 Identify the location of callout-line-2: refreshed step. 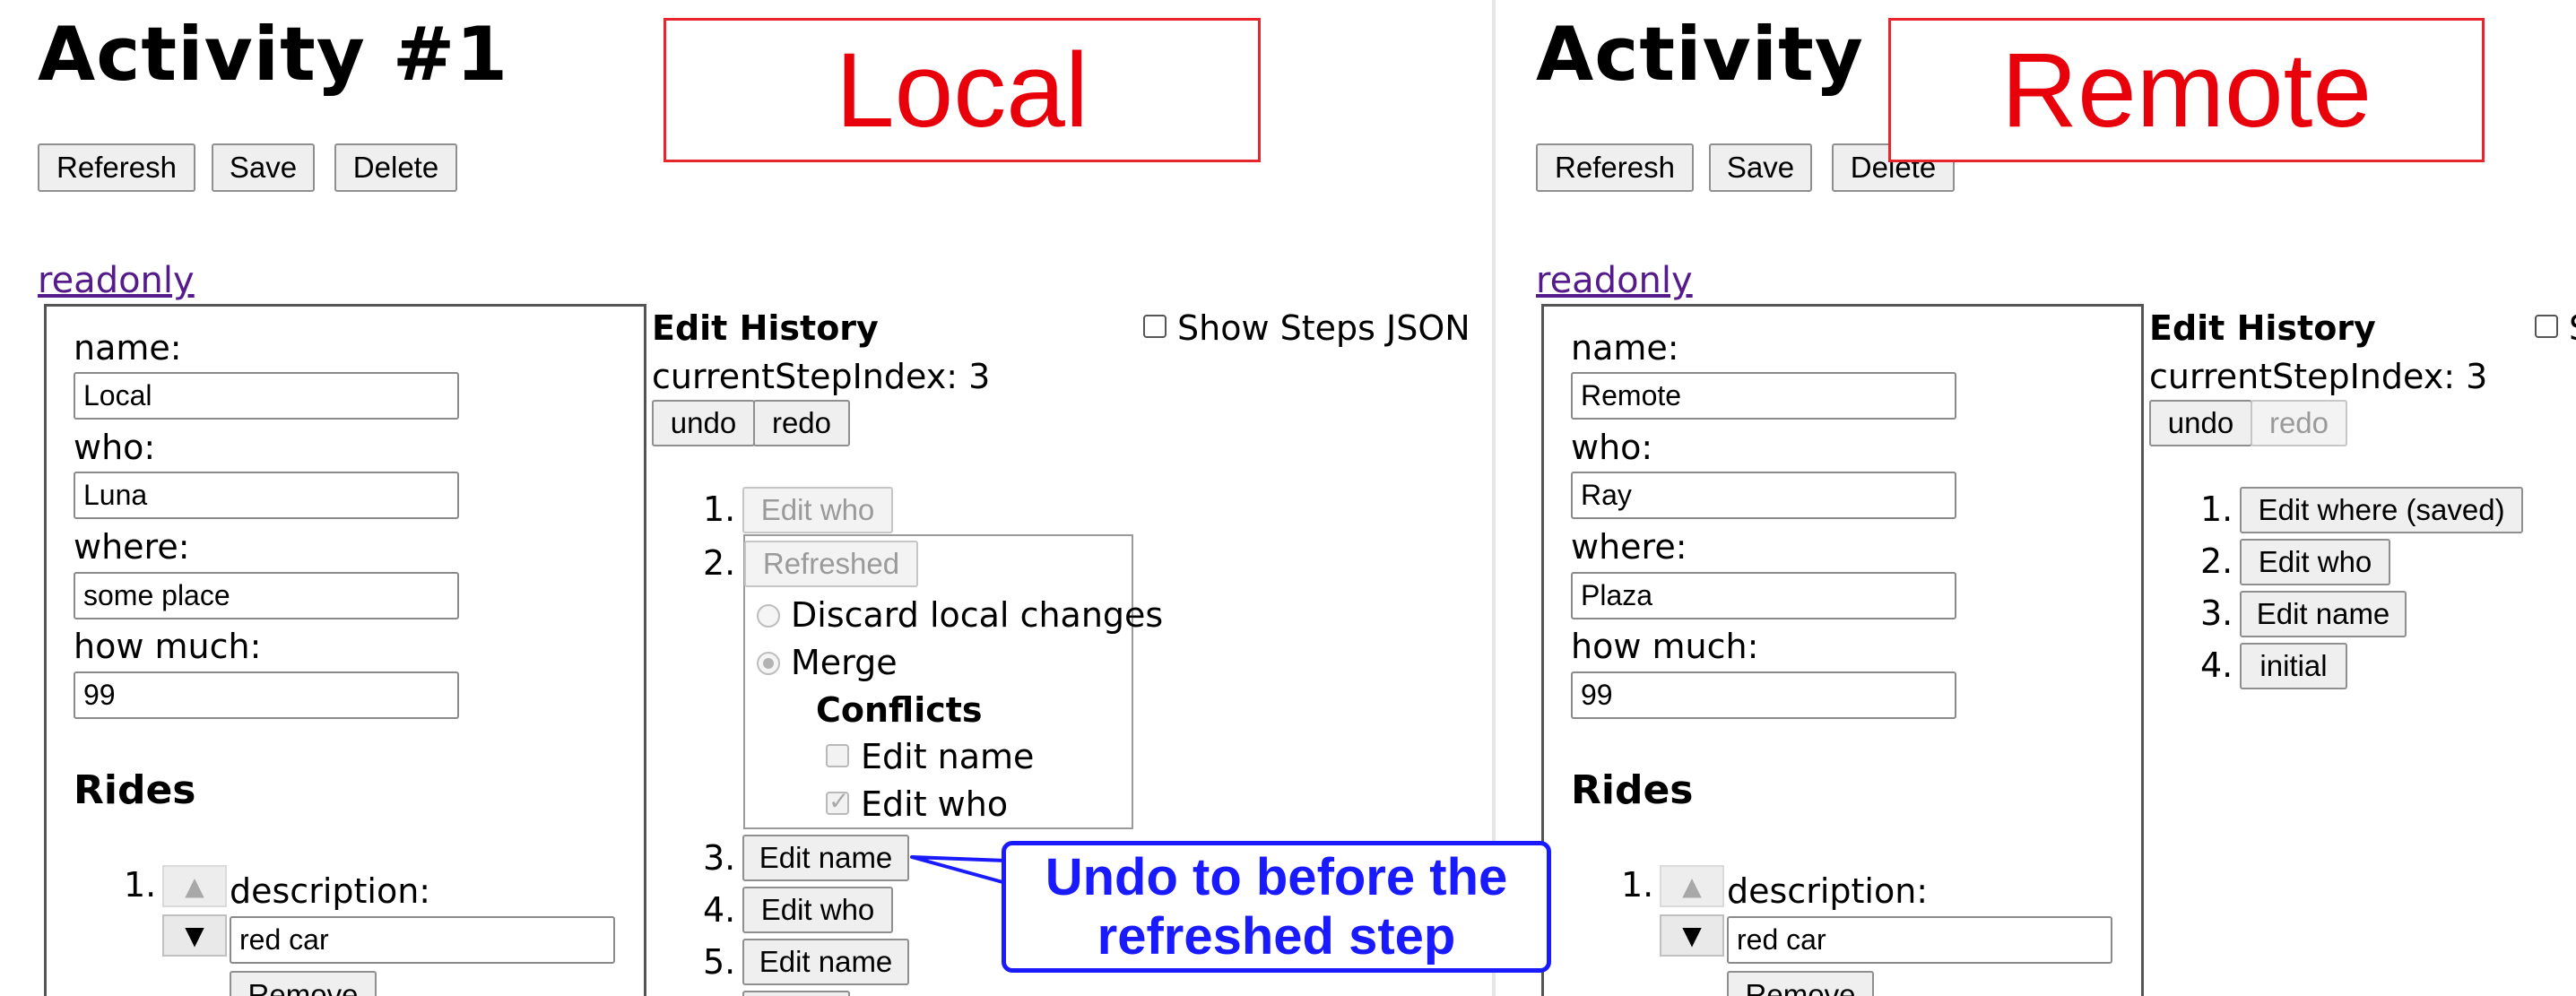
(1276, 936).